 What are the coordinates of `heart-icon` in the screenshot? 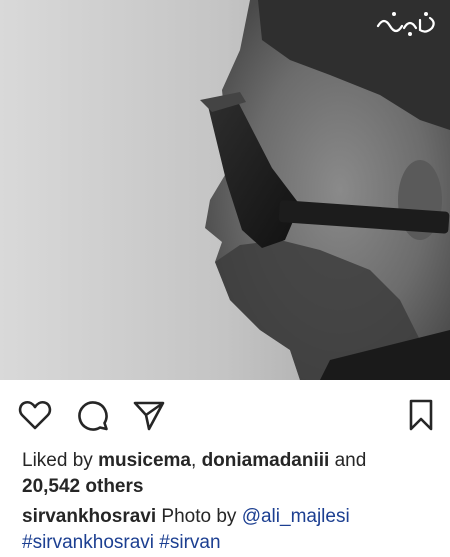 It's located at (35, 415).